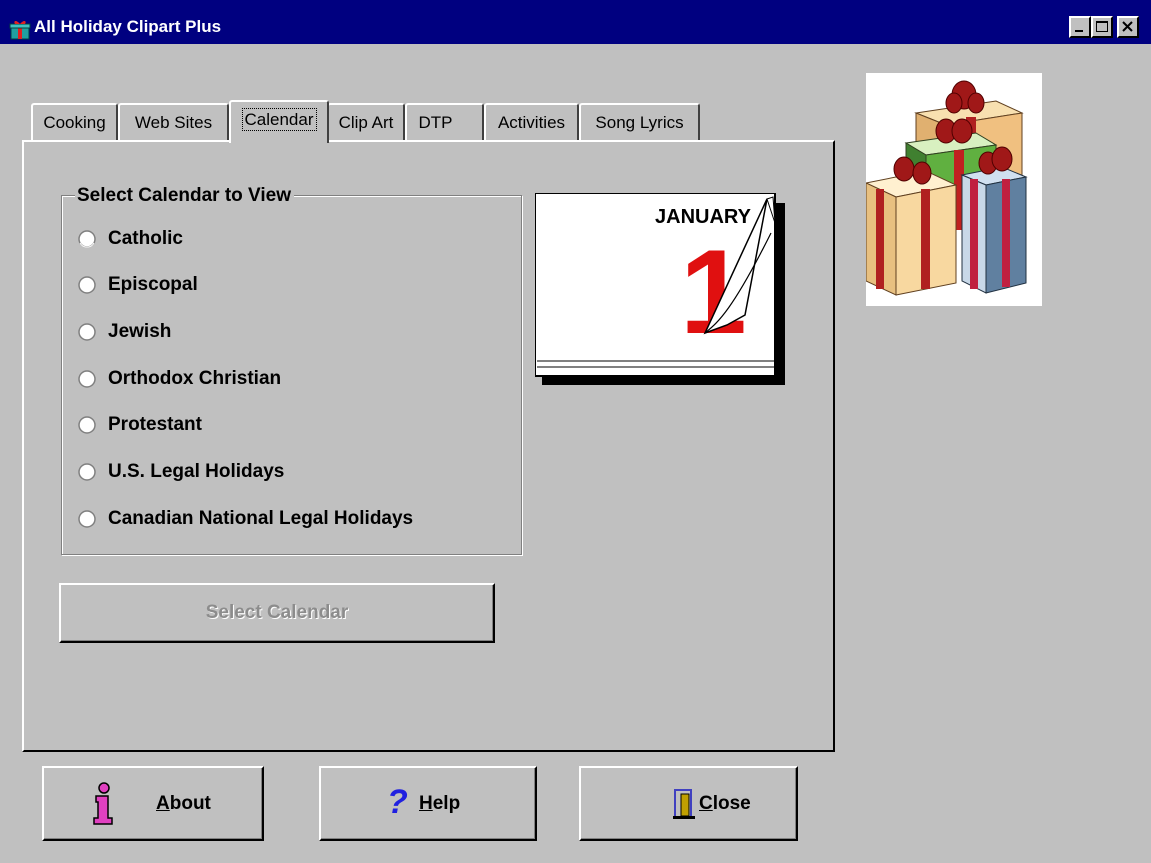 The height and width of the screenshot is (863, 1151). I want to click on select-calendar-button: Select Calendar, so click(277, 613).